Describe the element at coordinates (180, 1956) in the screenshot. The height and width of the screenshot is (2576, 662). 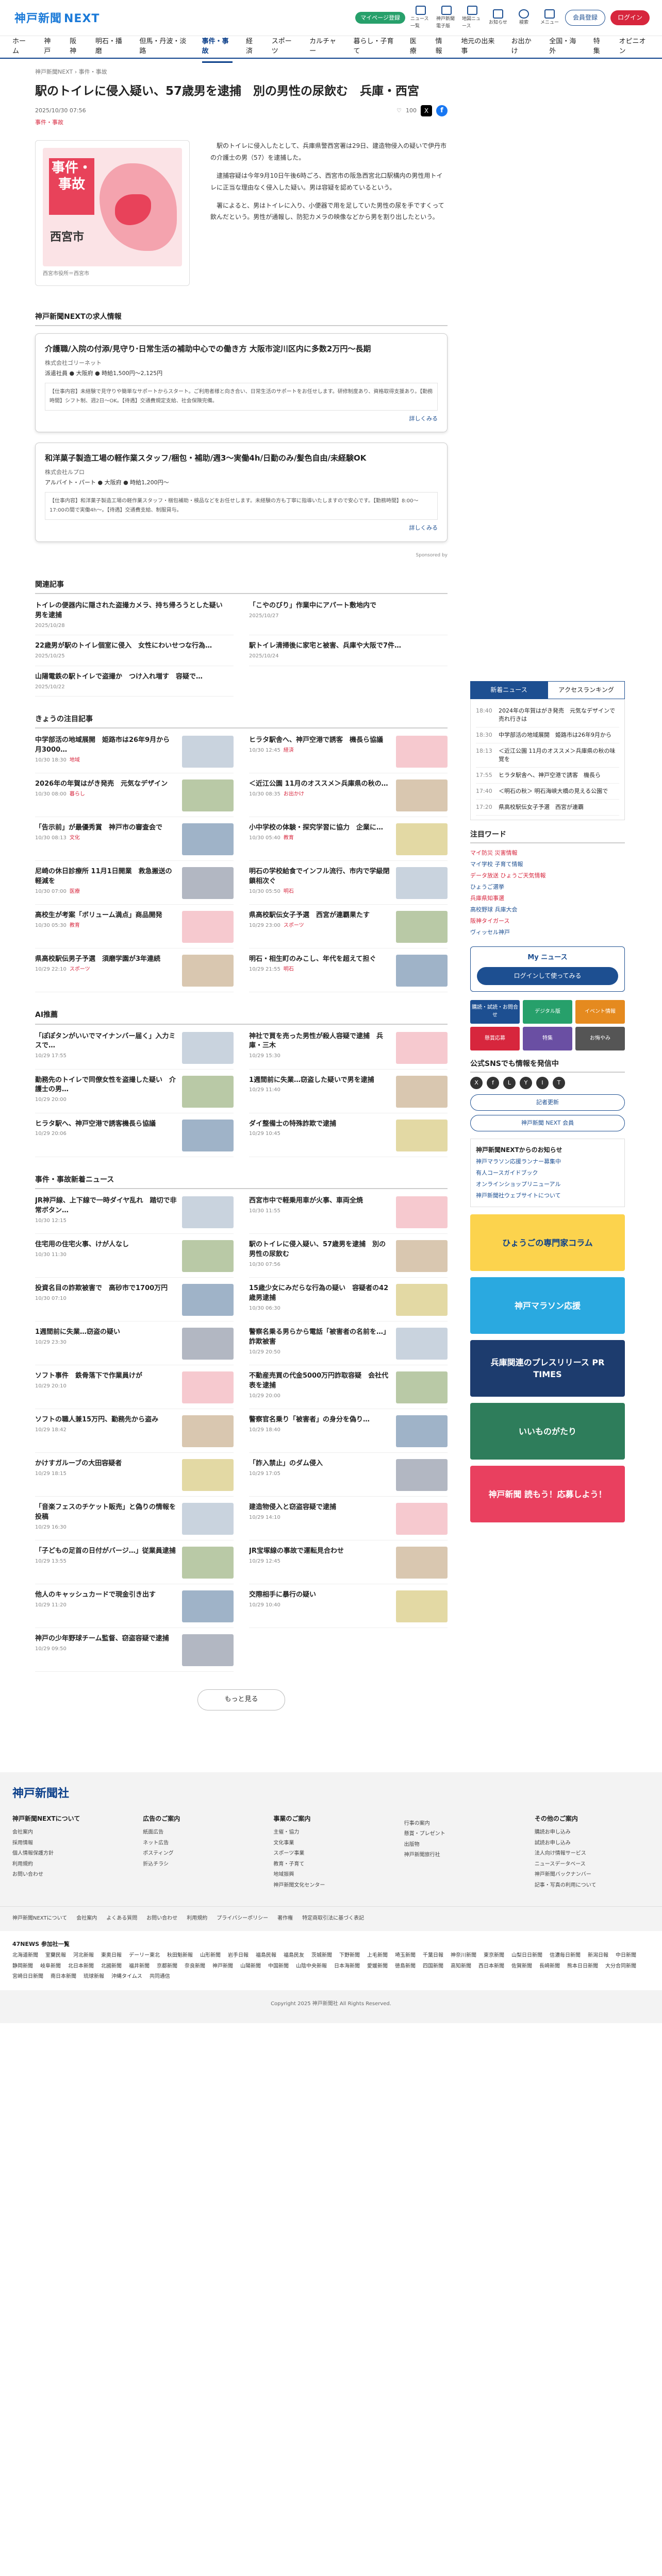
I see `f47-link: 秋田魁新報` at that location.